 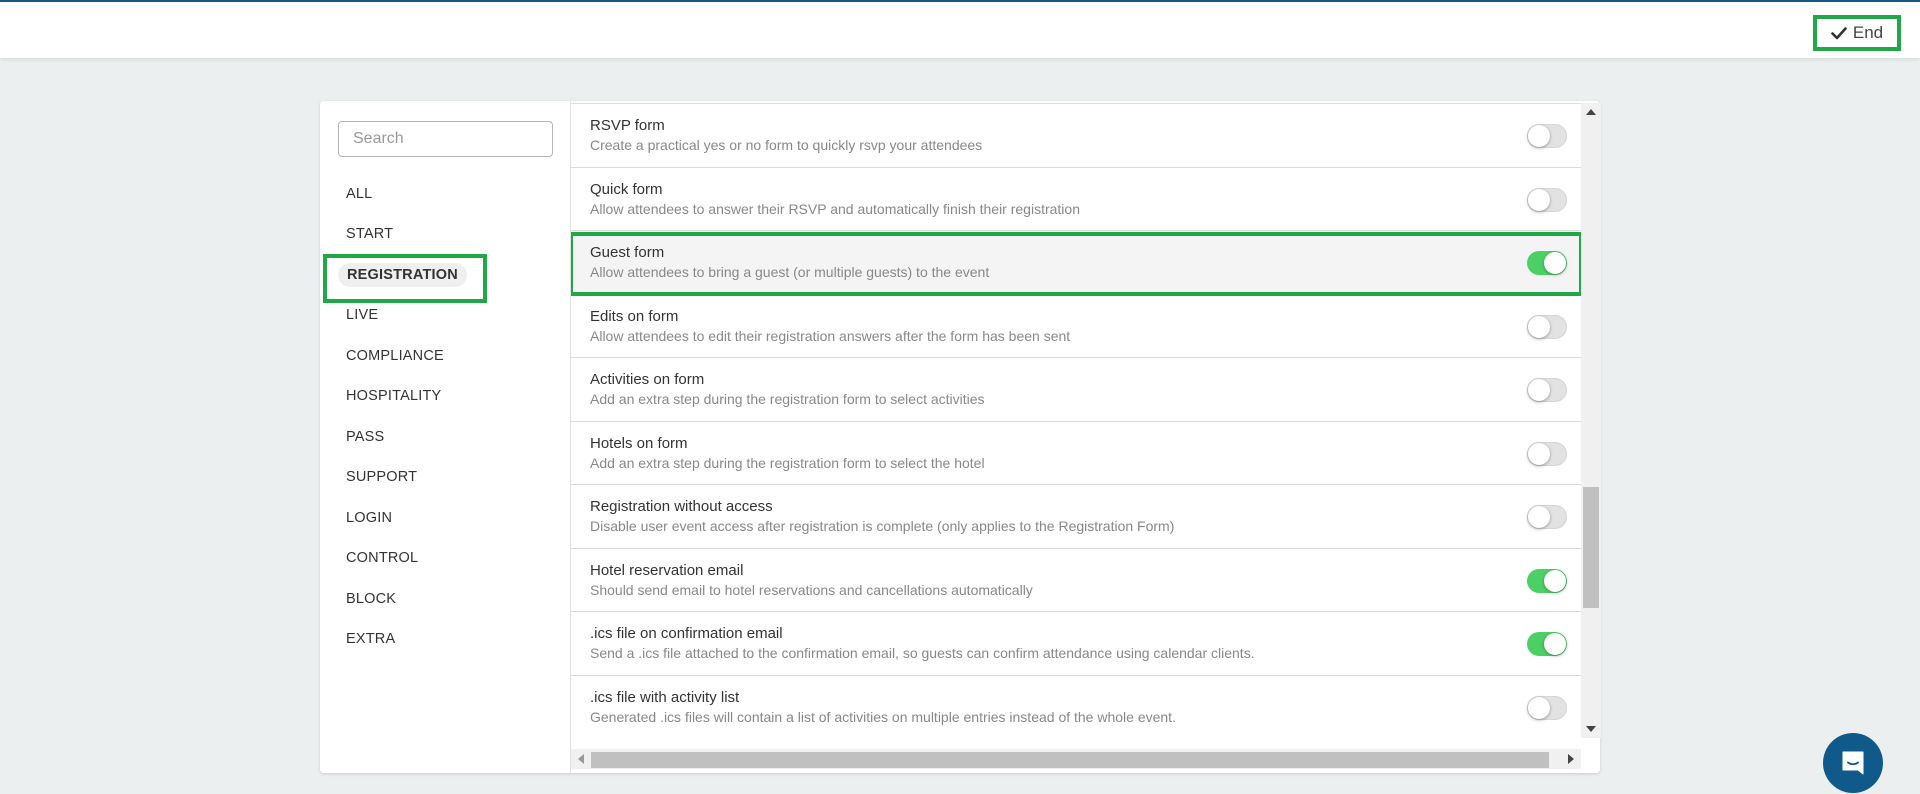 I want to click on end-button: End, so click(x=1857, y=33).